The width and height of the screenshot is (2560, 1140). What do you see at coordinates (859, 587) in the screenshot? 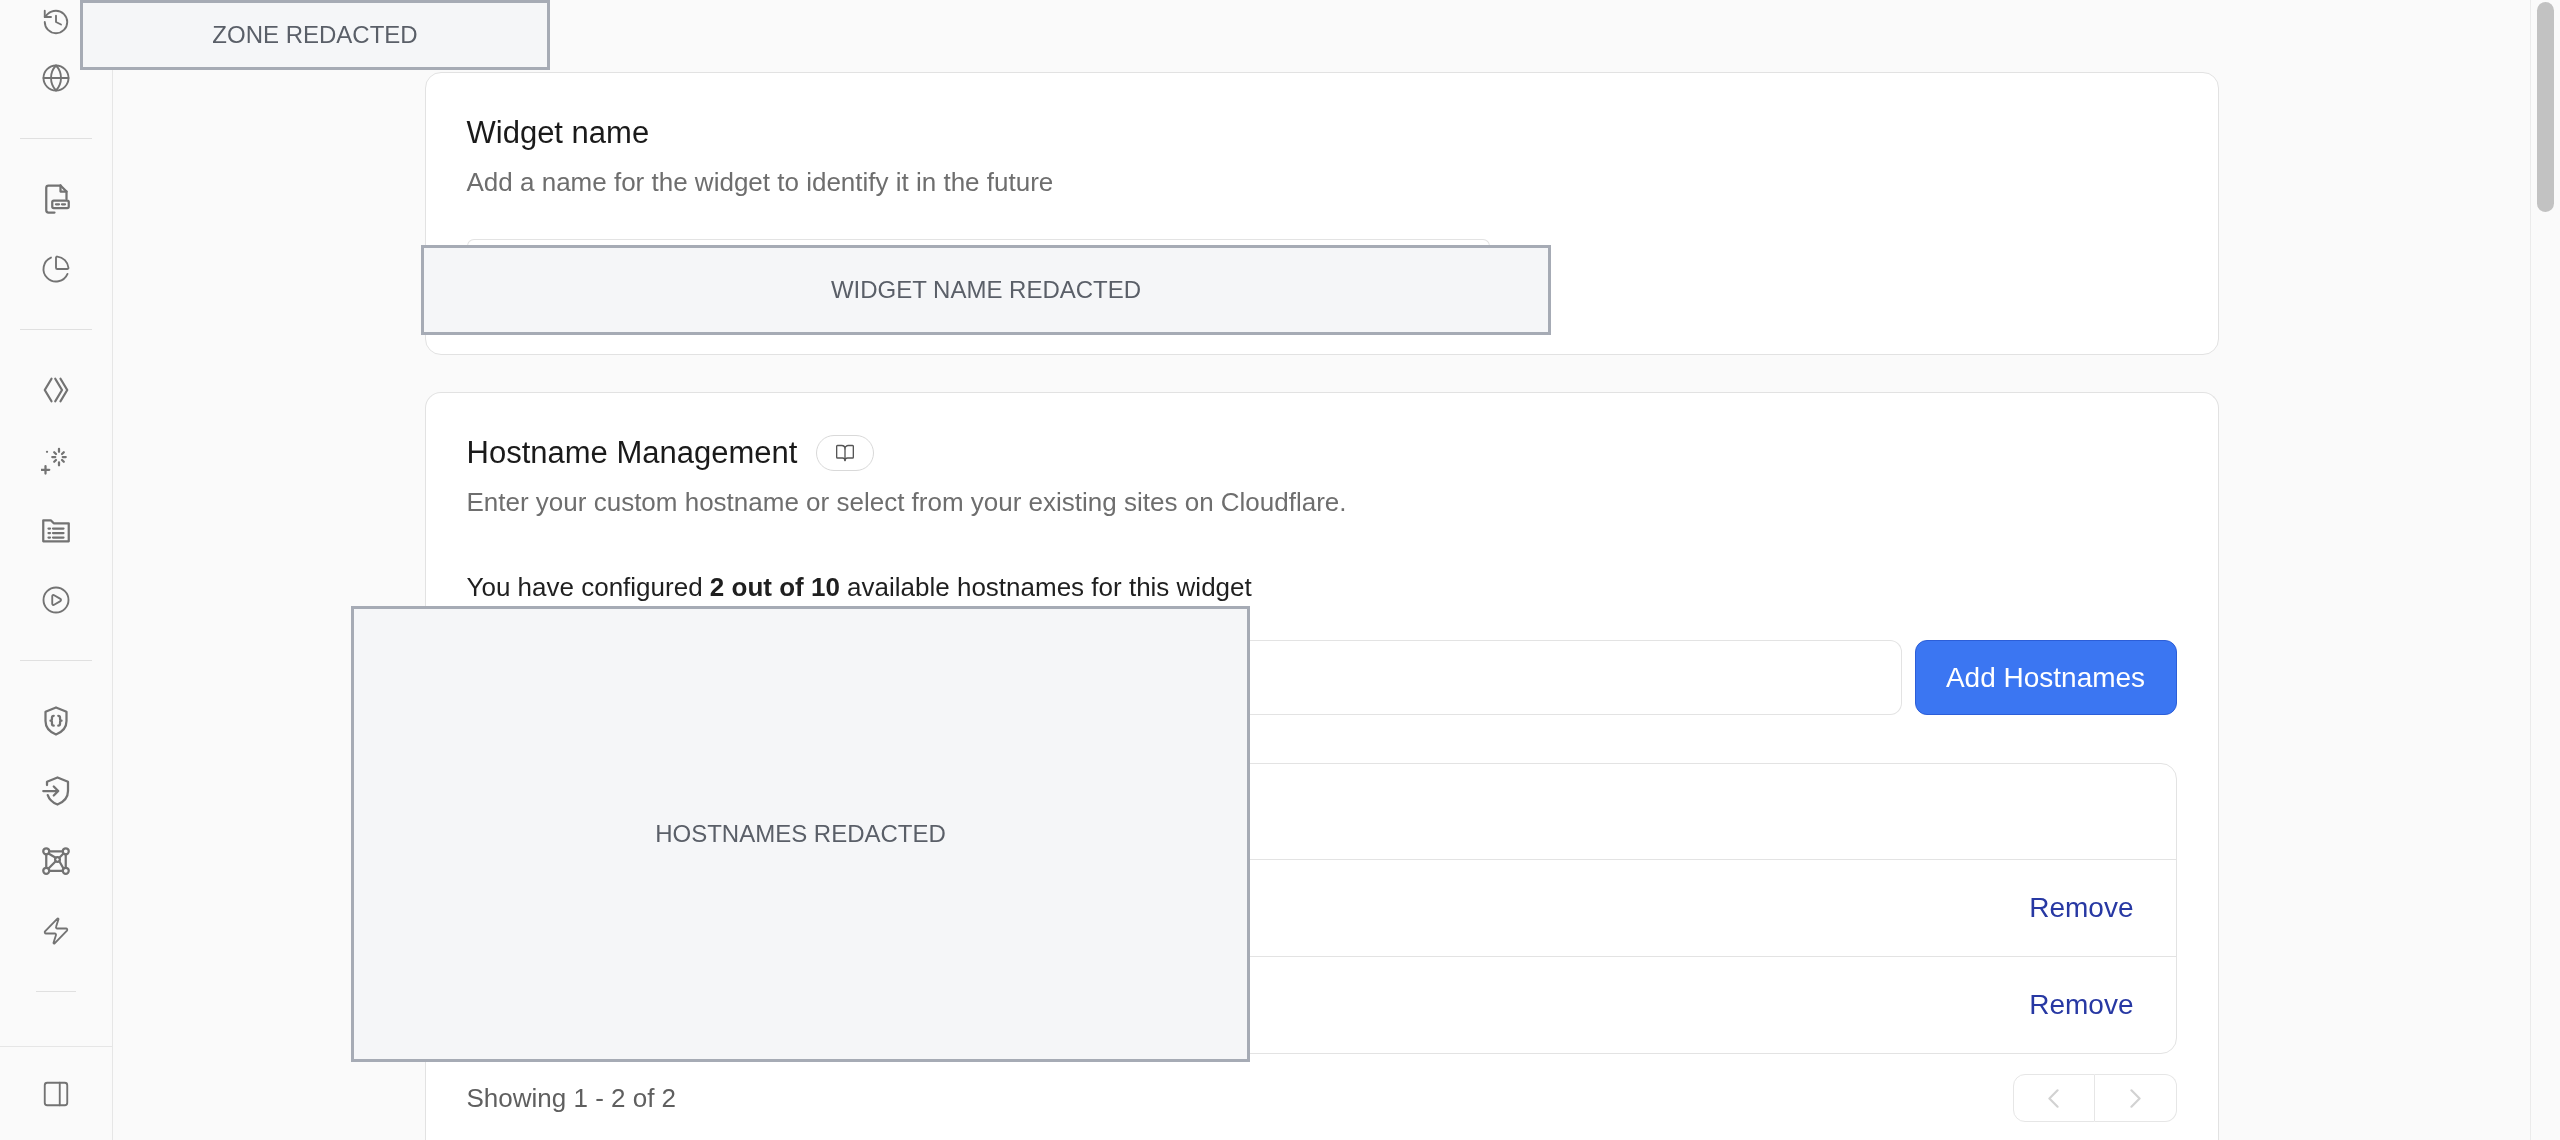
I see `usage-text: You have configured 2 out of 10 available hostnames for this widget` at bounding box center [859, 587].